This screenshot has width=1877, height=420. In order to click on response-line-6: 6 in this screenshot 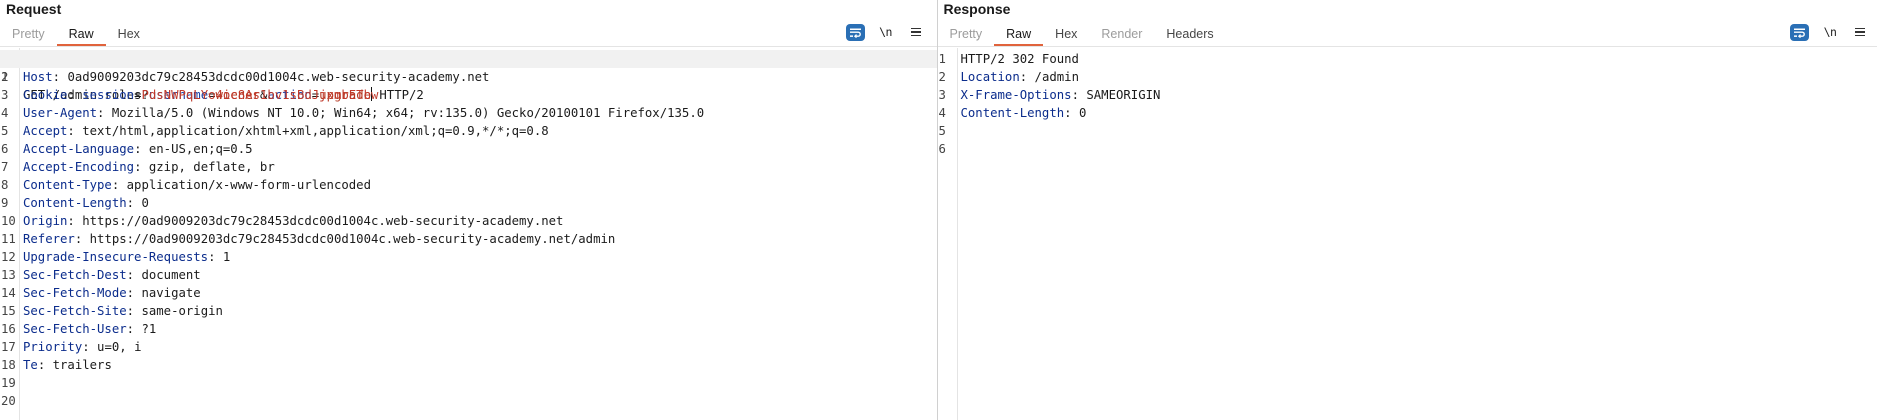, I will do `click(942, 149)`.